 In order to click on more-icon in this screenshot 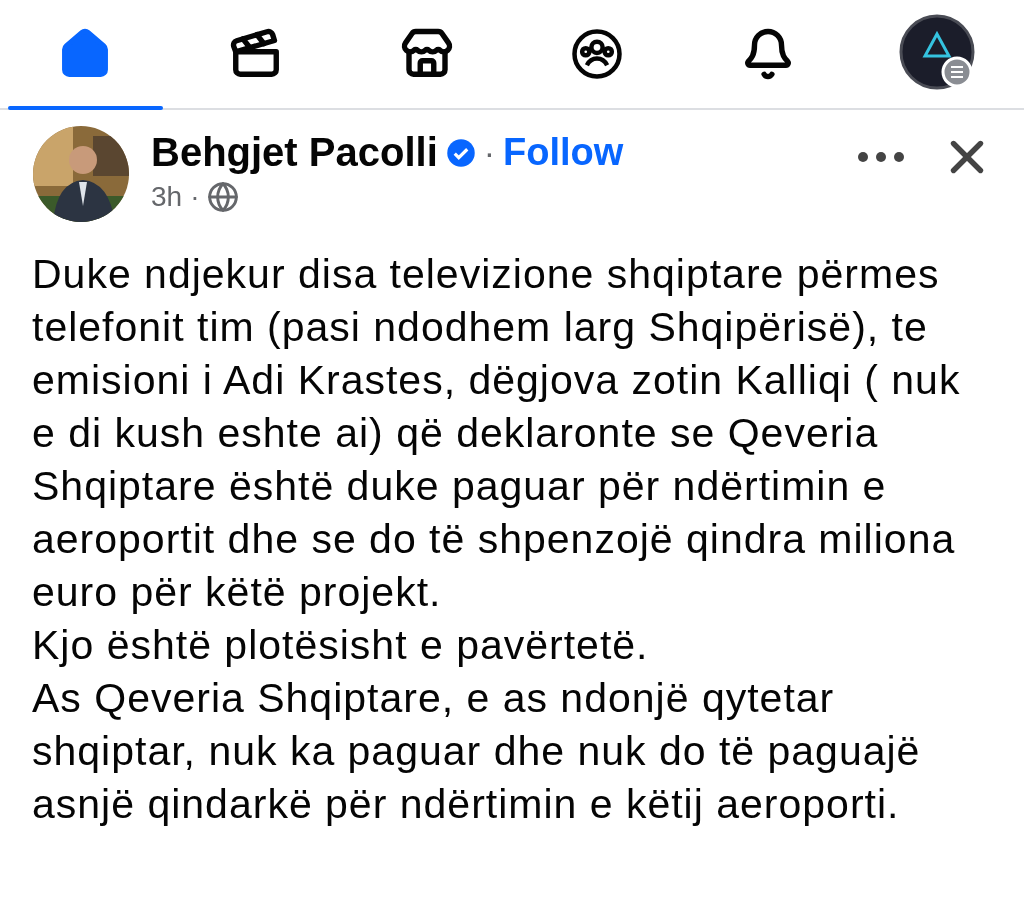, I will do `click(881, 157)`.